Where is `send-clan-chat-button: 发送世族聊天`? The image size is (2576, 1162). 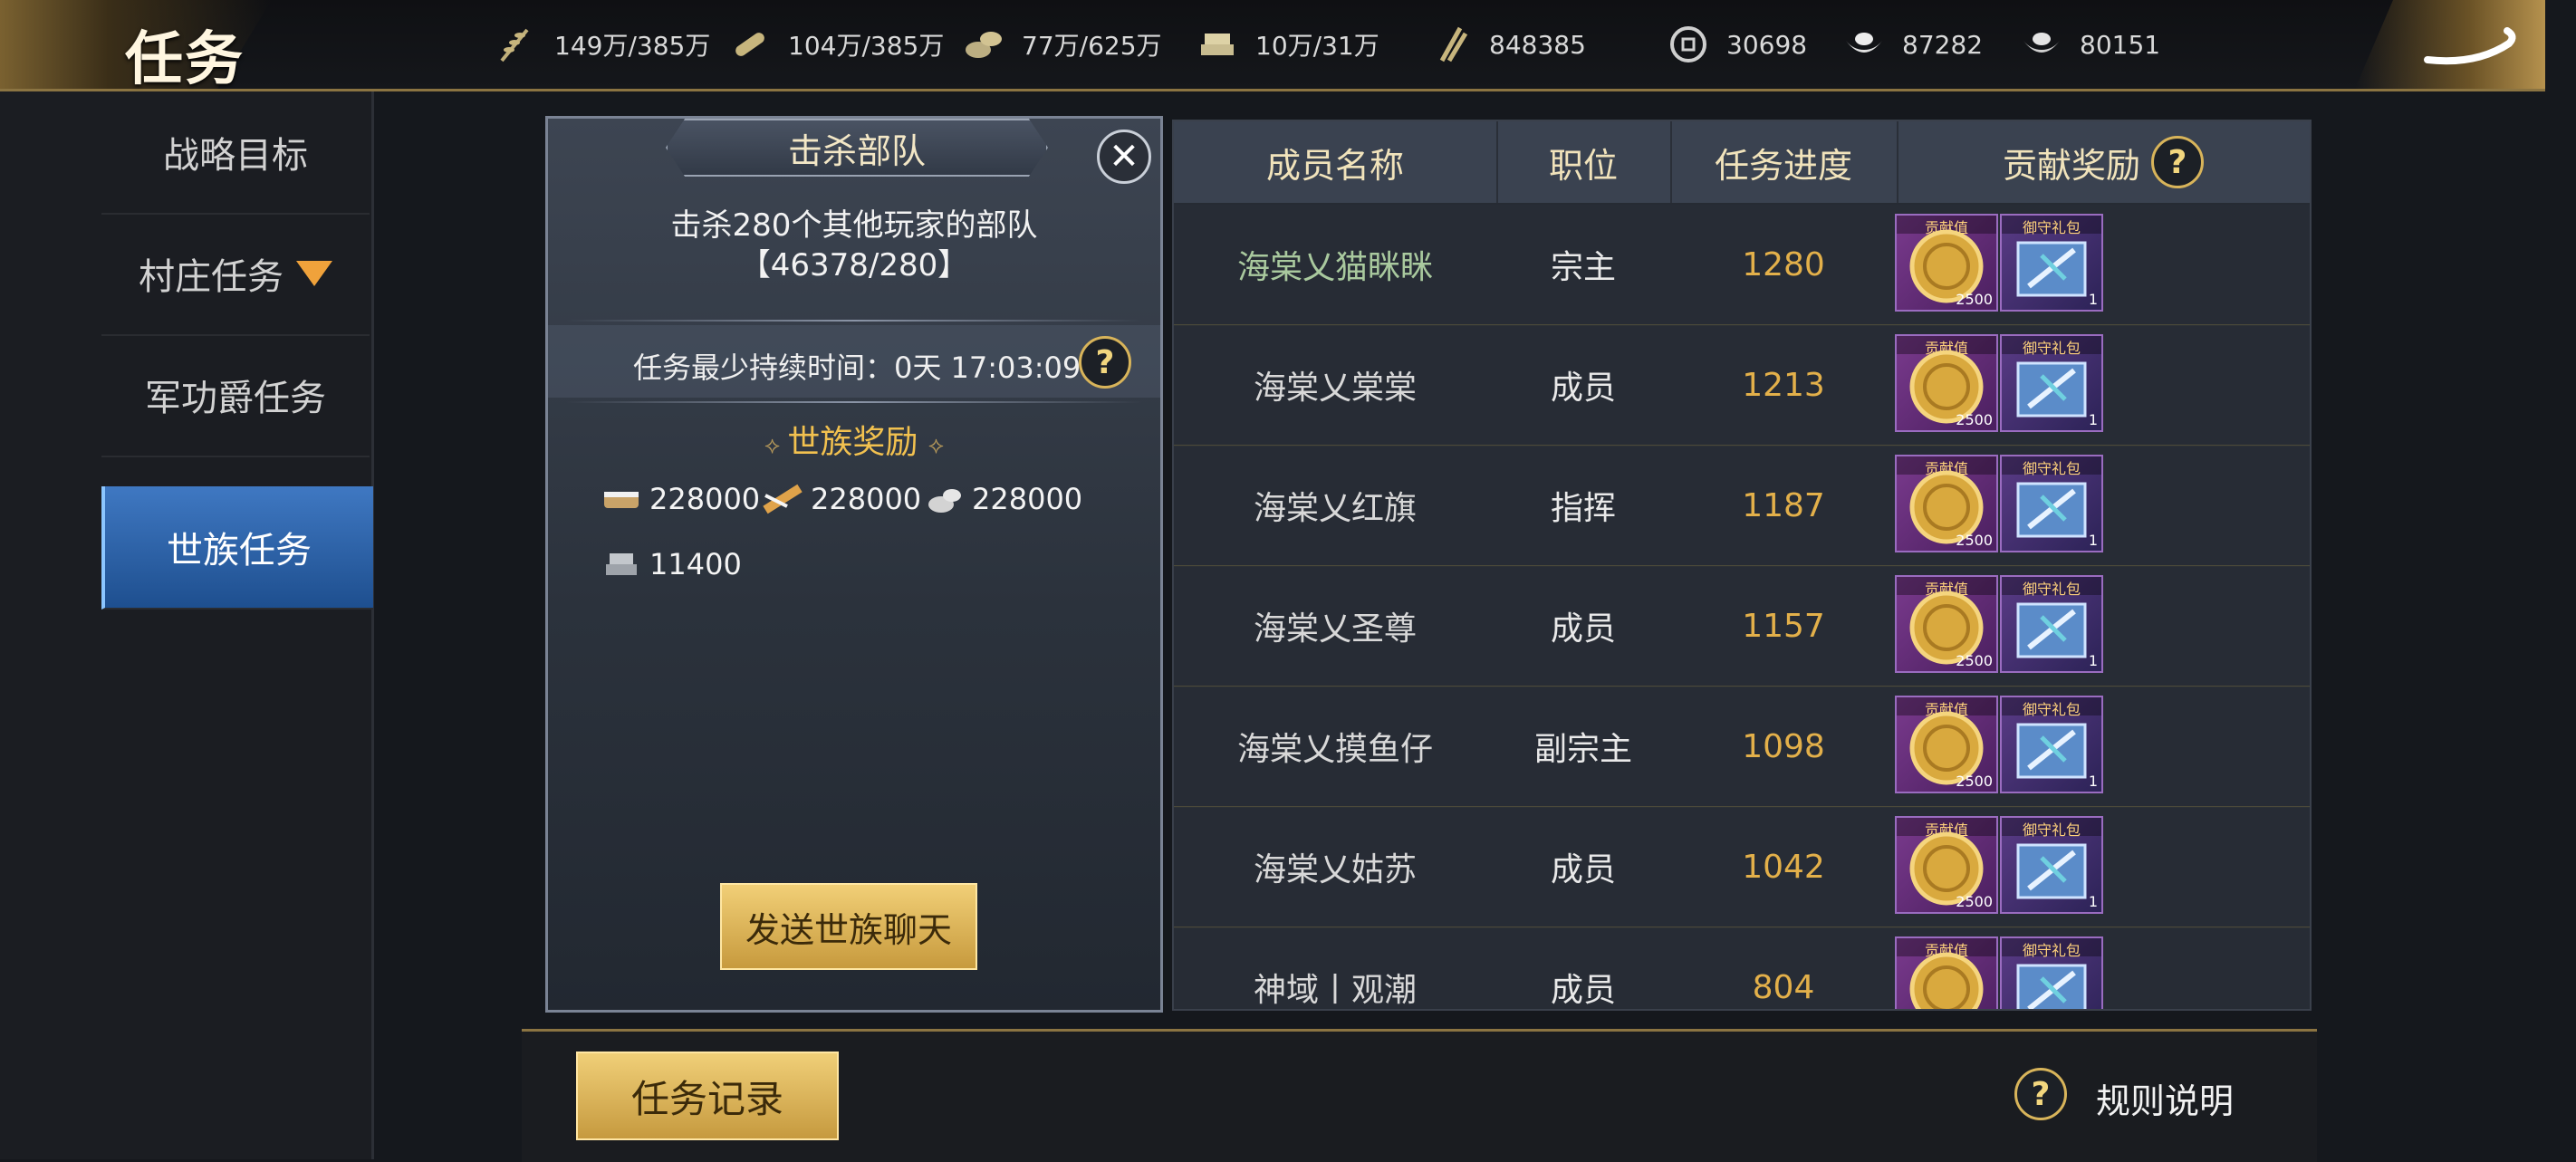 send-clan-chat-button: 发送世族聊天 is located at coordinates (848, 926).